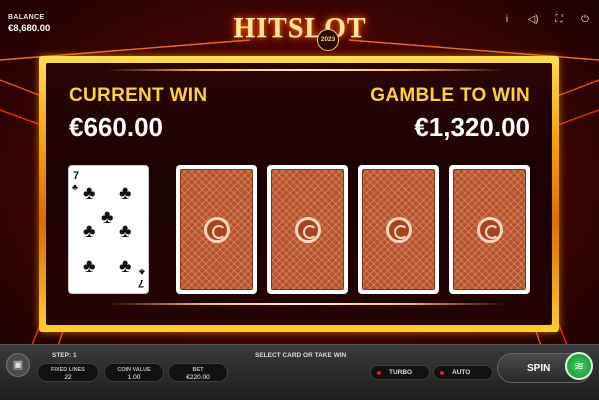  I want to click on info-icon: i, so click(507, 20).